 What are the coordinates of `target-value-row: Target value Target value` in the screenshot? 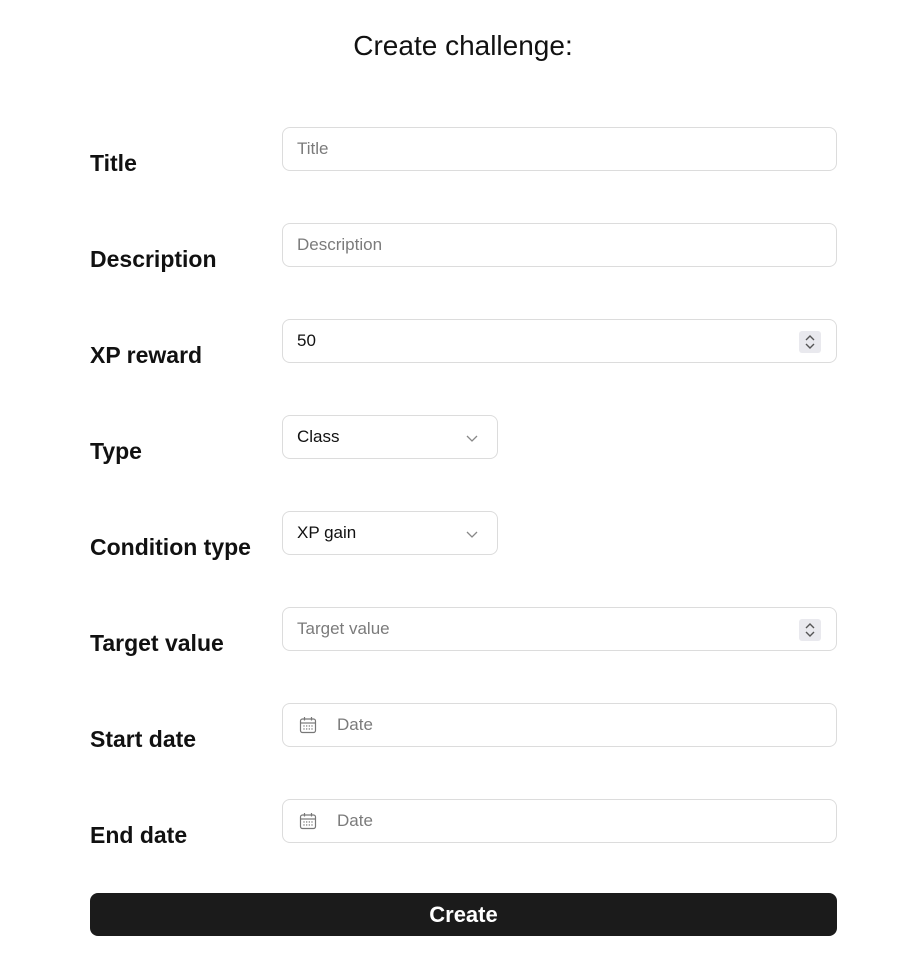 It's located at (449, 637).